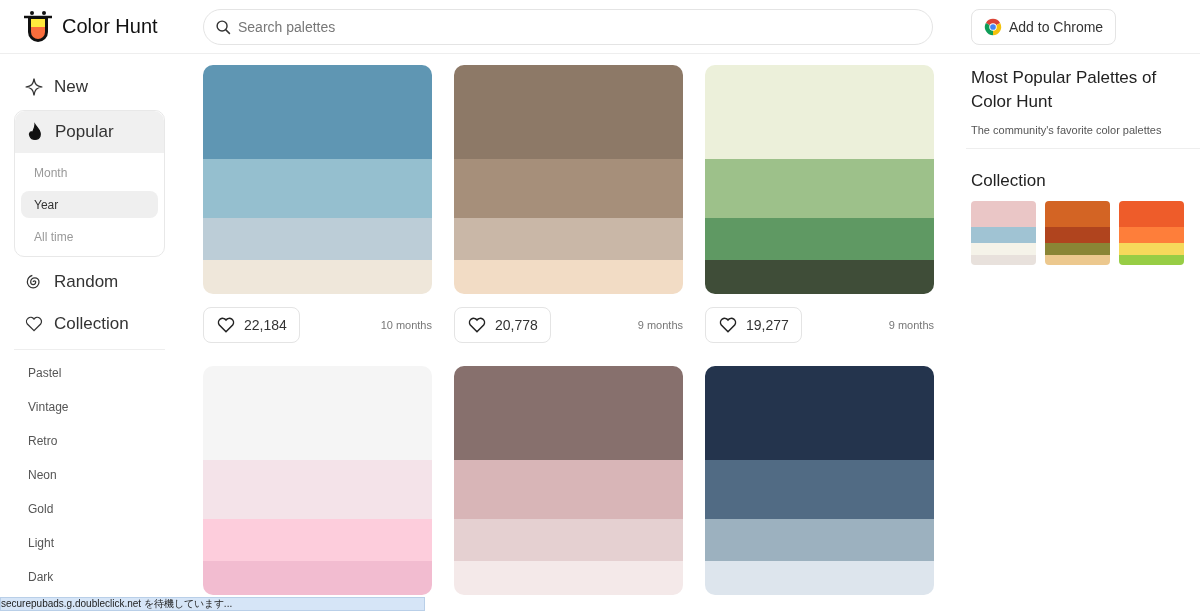 Image resolution: width=1200 pixels, height=611 pixels. What do you see at coordinates (89, 475) in the screenshot?
I see `category-link: Neon` at bounding box center [89, 475].